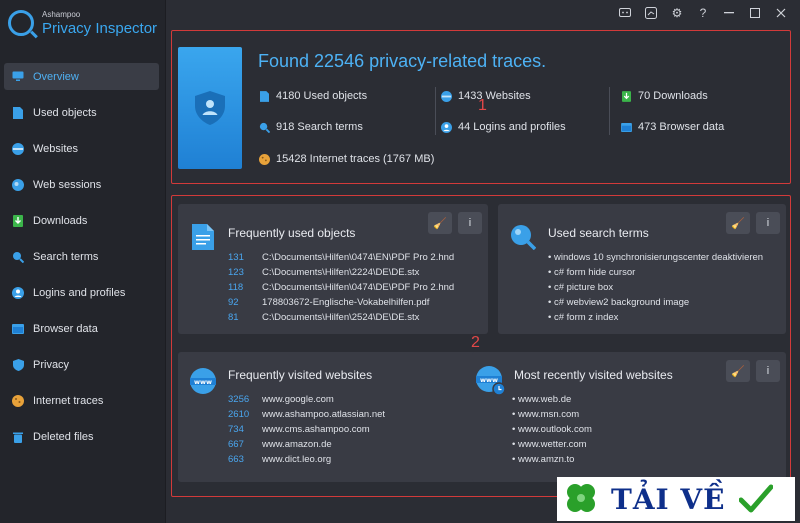 Image resolution: width=800 pixels, height=523 pixels. What do you see at coordinates (756, 498) in the screenshot?
I see `checkmark-icon` at bounding box center [756, 498].